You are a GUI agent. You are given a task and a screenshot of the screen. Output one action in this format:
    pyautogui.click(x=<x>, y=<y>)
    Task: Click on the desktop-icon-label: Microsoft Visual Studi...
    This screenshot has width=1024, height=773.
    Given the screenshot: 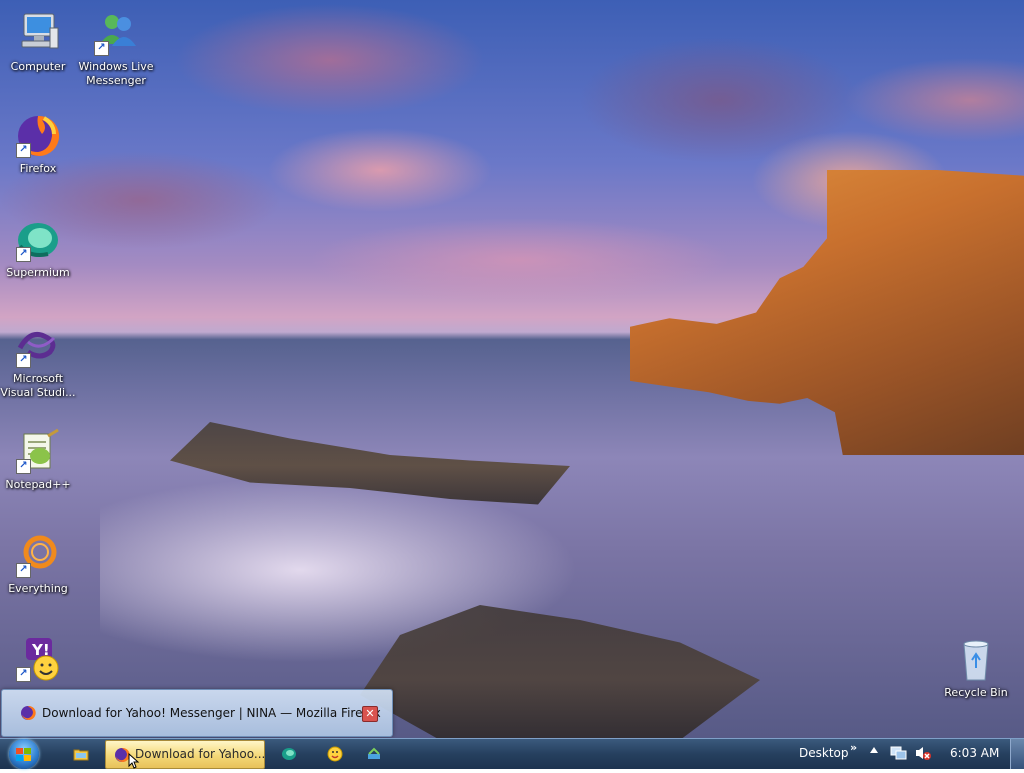 What is the action you would take?
    pyautogui.click(x=38, y=385)
    